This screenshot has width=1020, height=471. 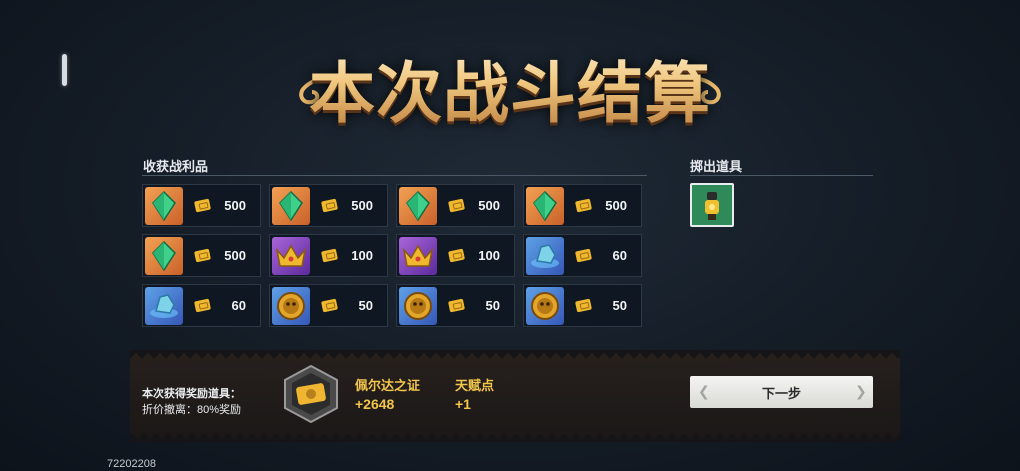 What do you see at coordinates (781, 175) in the screenshot?
I see `eject-divider` at bounding box center [781, 175].